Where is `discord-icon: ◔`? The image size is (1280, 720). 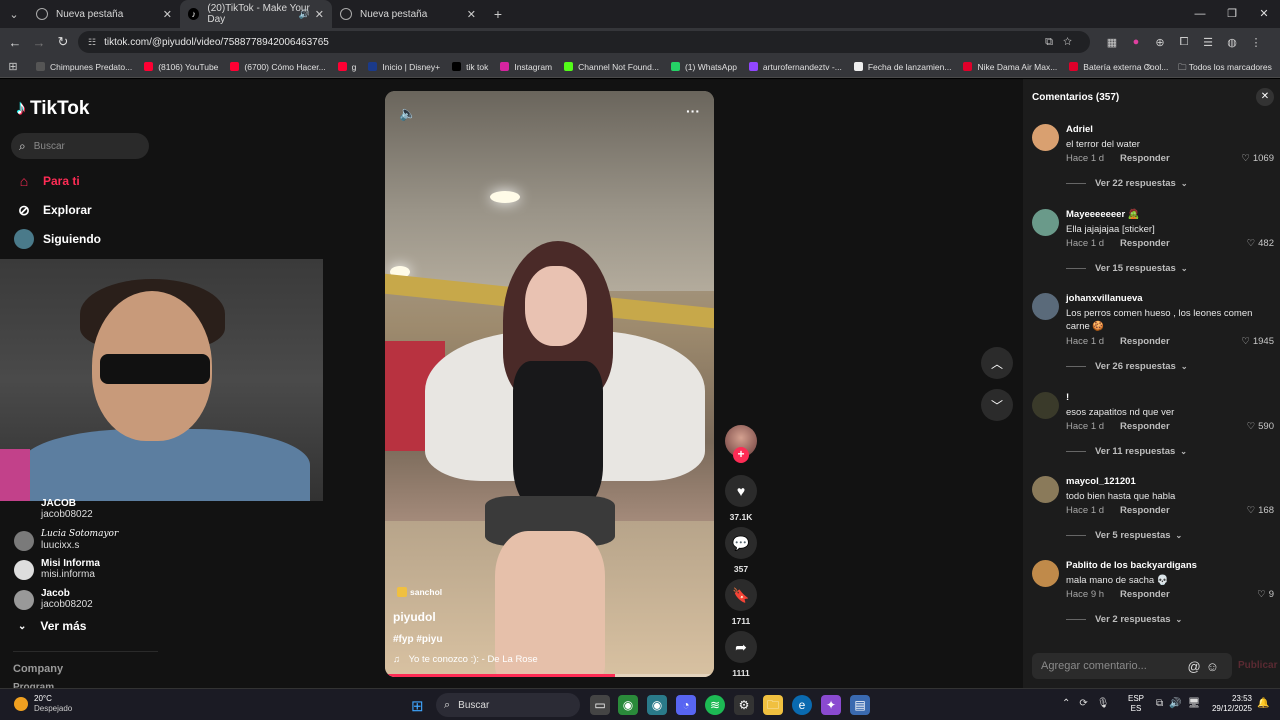
discord-icon: ◔ is located at coordinates (686, 705).